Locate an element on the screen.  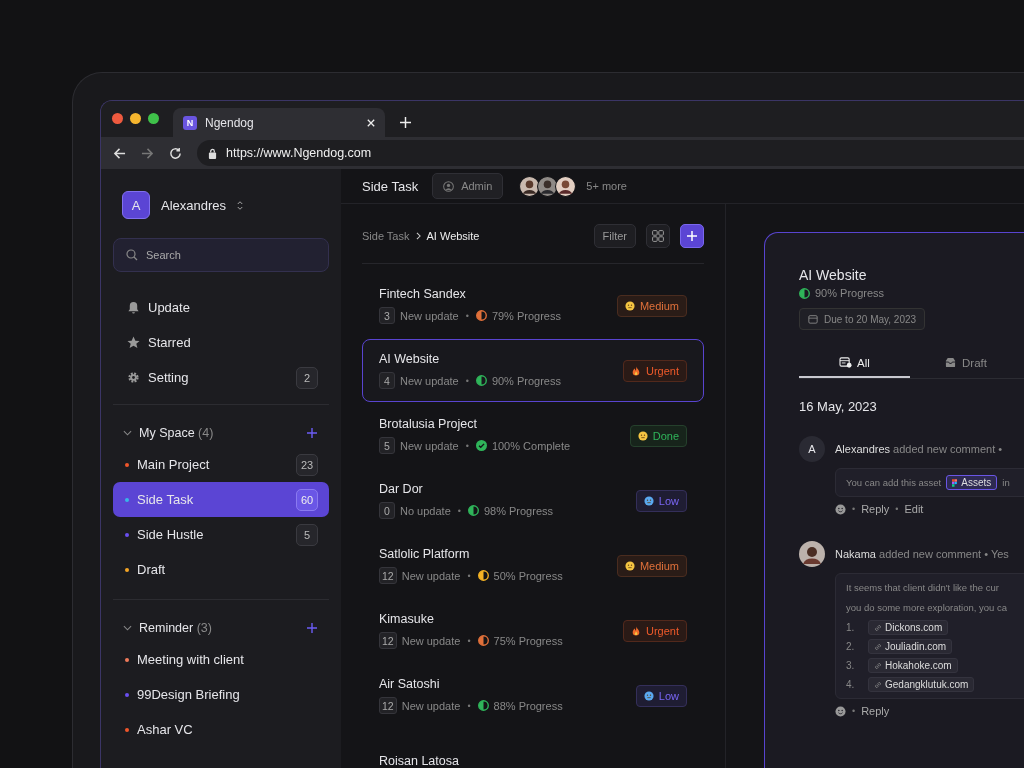
section-title: Reminder (3) is located at coordinates (219, 628).